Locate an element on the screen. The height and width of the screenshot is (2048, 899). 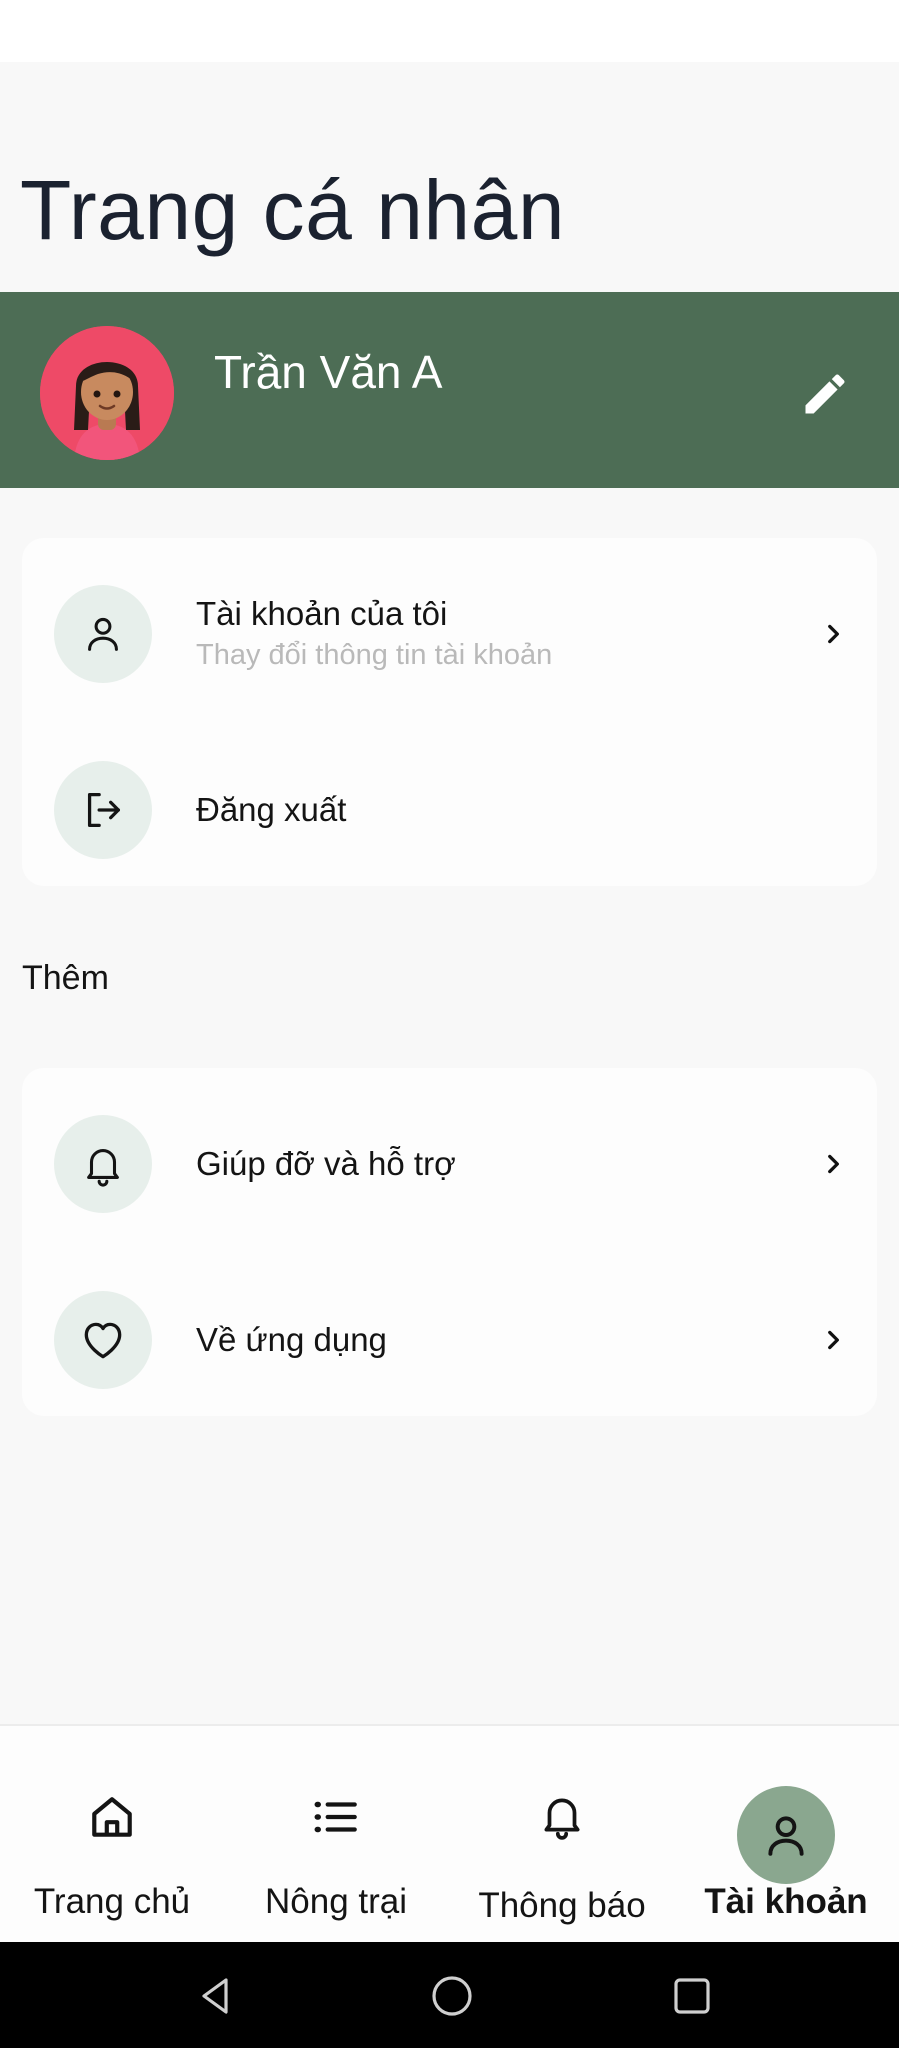
logout-item: Đăng xuất is located at coordinates (449, 810).